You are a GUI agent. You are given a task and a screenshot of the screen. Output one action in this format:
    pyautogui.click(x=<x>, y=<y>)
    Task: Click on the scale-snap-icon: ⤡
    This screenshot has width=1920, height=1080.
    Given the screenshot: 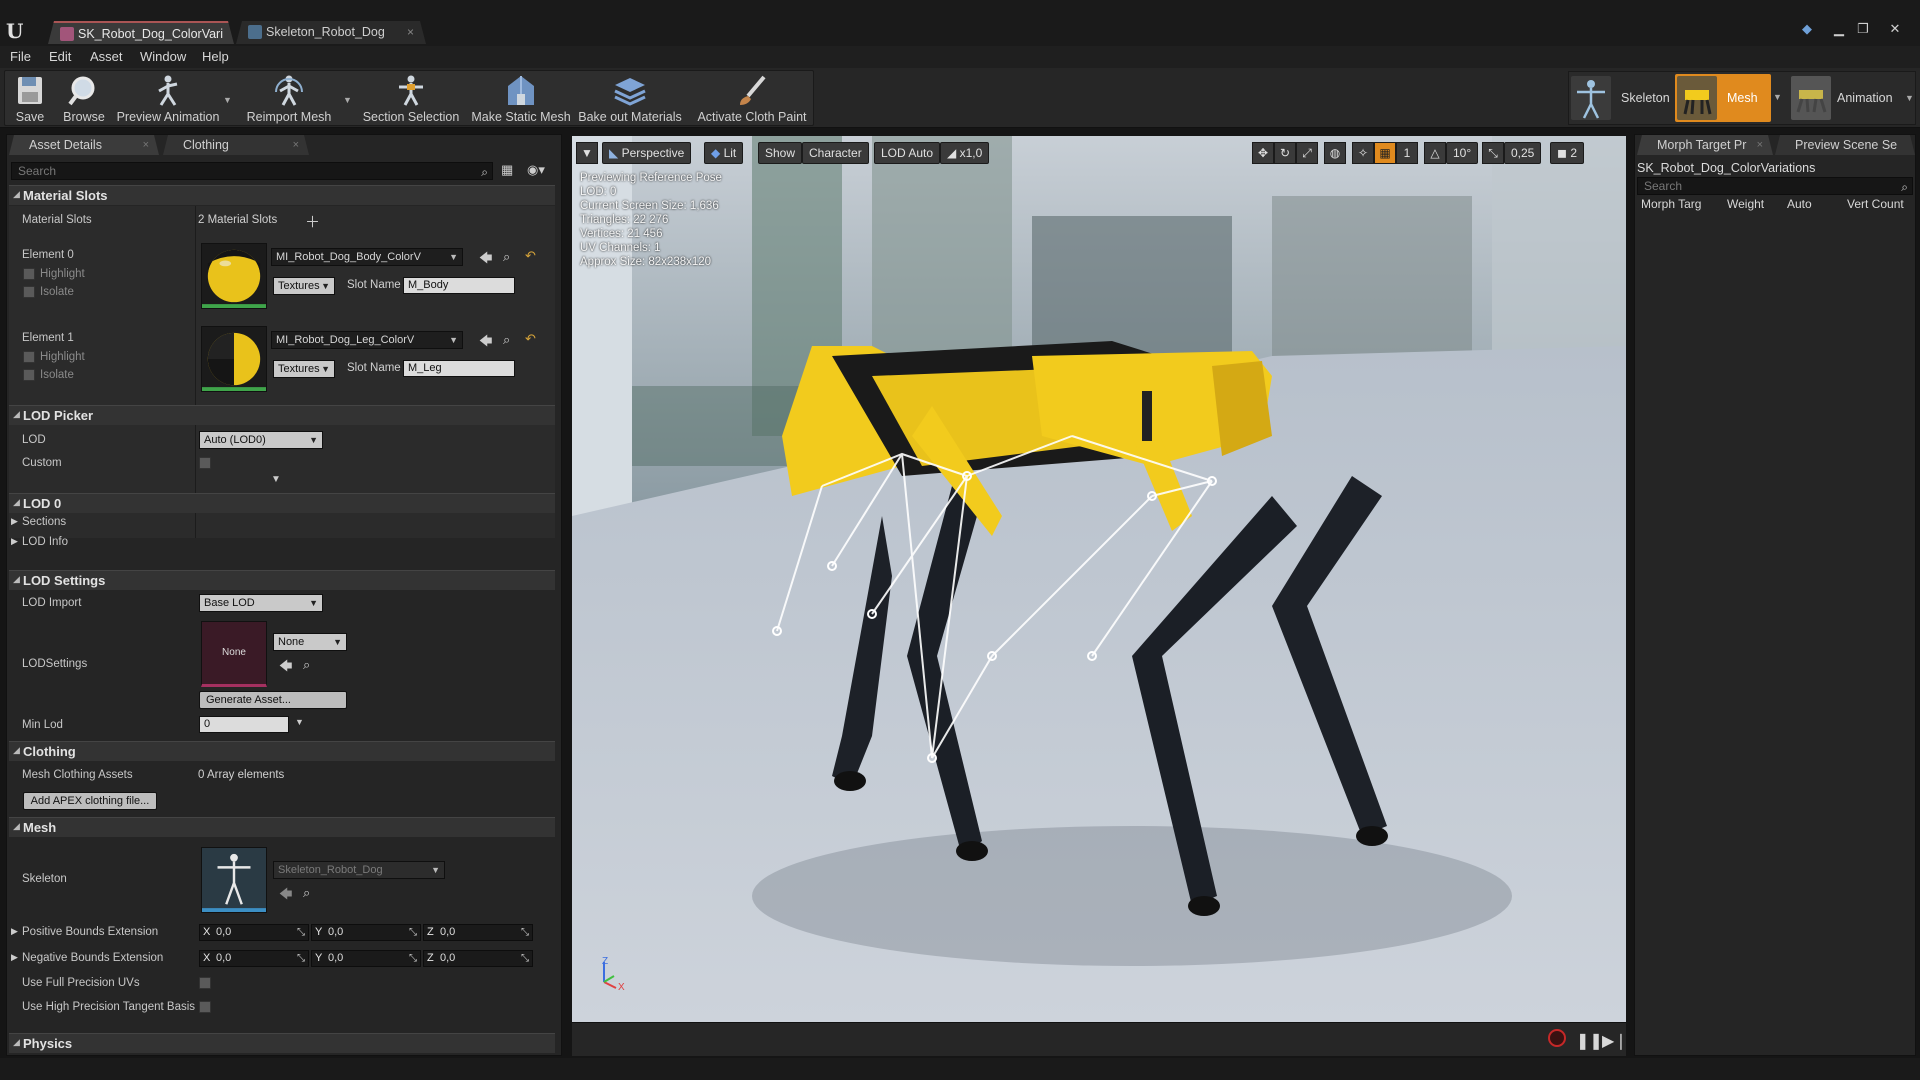 What is the action you would take?
    pyautogui.click(x=1493, y=153)
    